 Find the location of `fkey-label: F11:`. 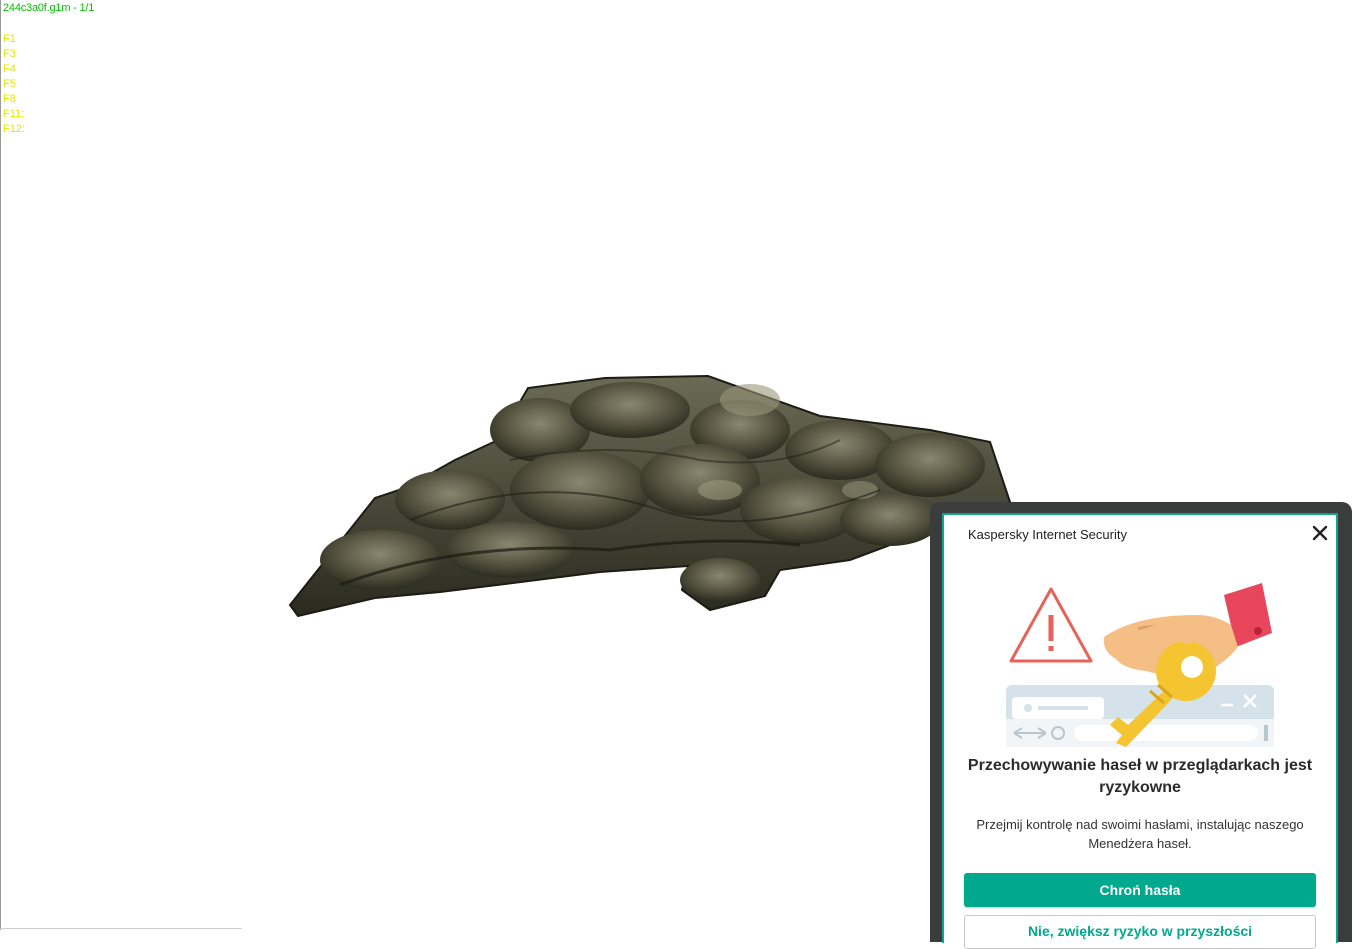

fkey-label: F11: is located at coordinates (14, 114).